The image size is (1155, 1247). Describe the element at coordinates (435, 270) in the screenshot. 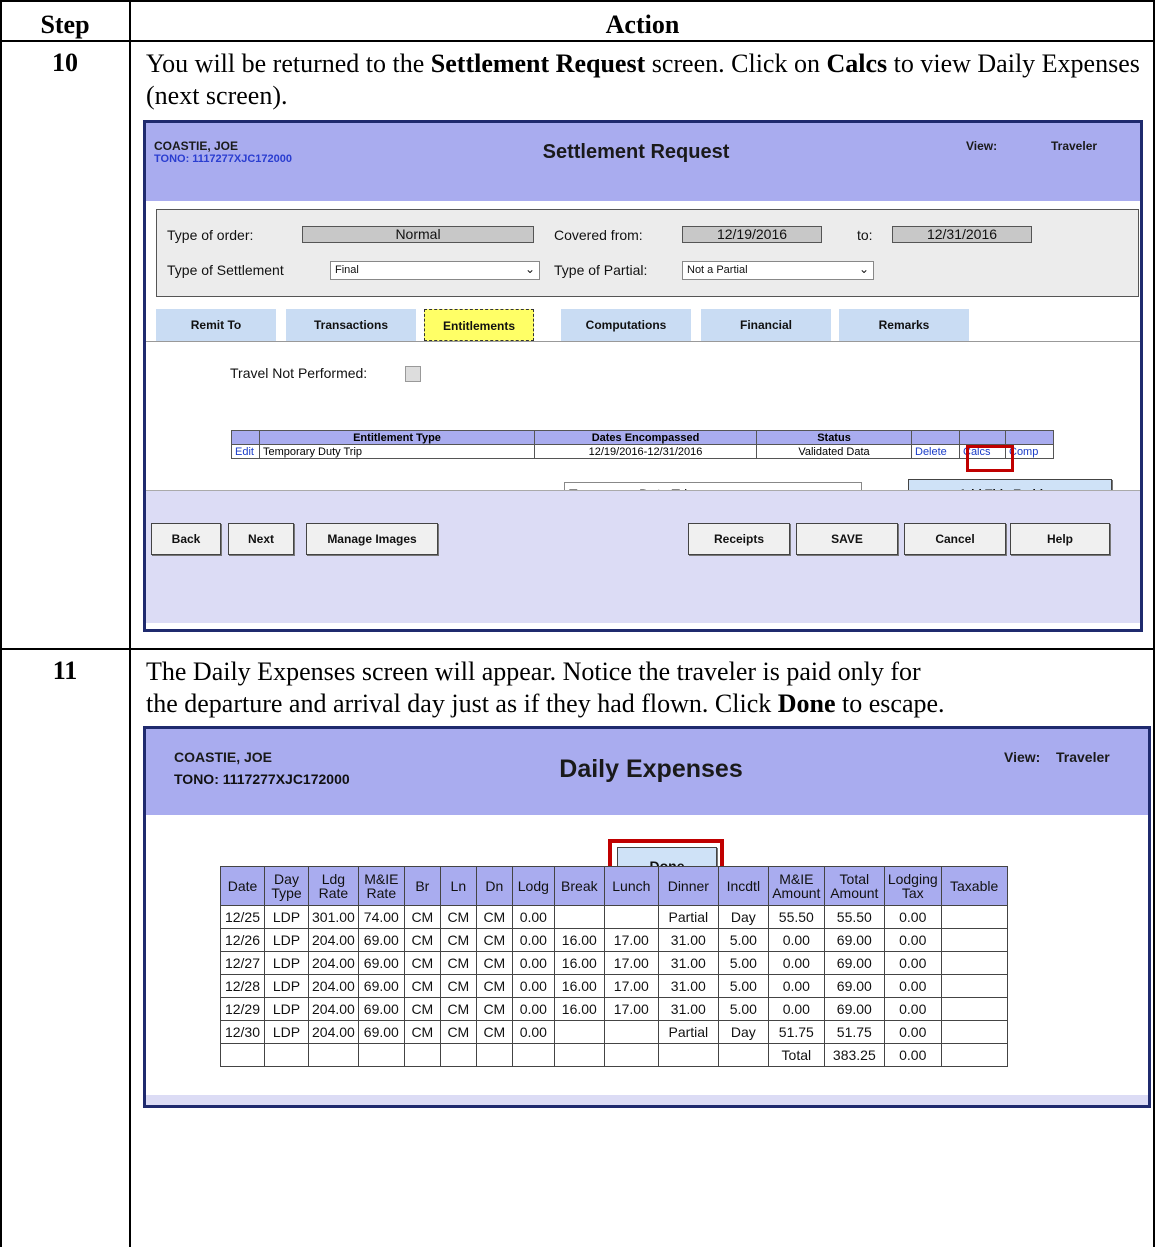

I see `type-of-settlement-select: Final ⌄` at that location.